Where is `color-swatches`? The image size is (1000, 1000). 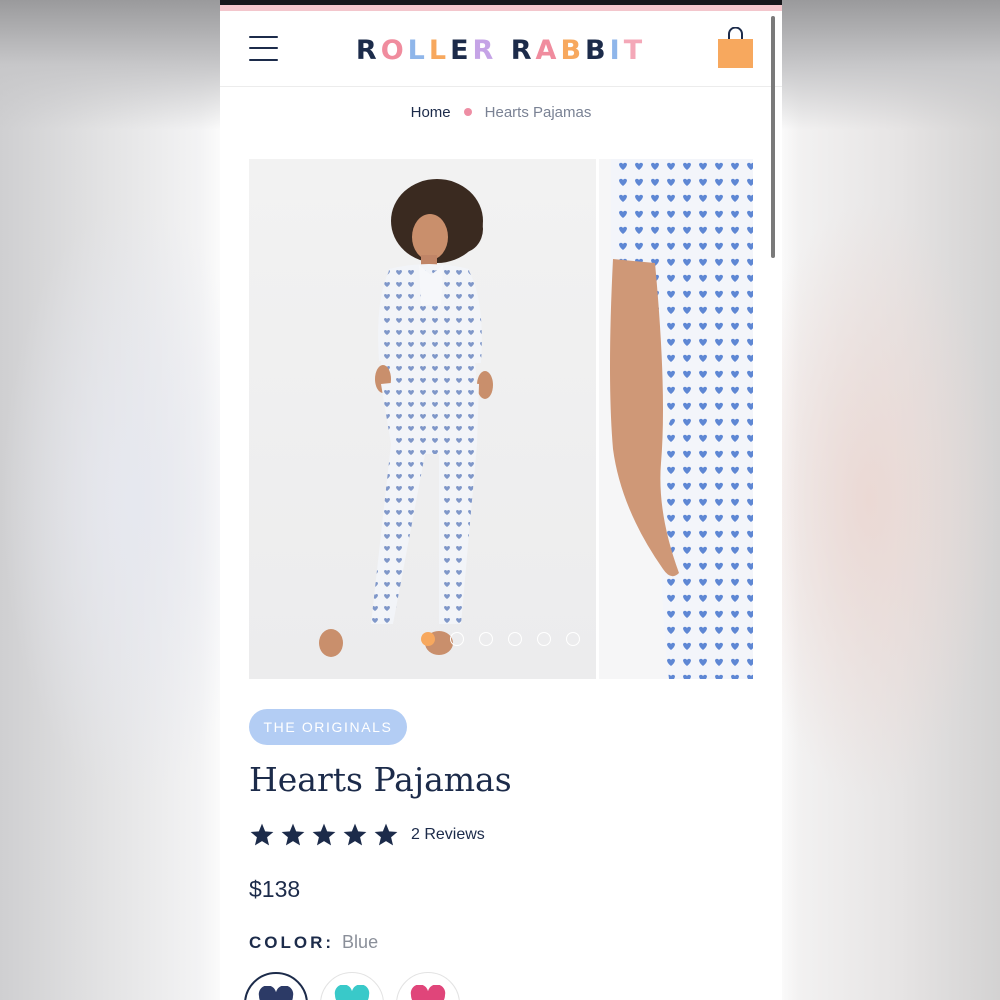 color-swatches is located at coordinates (352, 986).